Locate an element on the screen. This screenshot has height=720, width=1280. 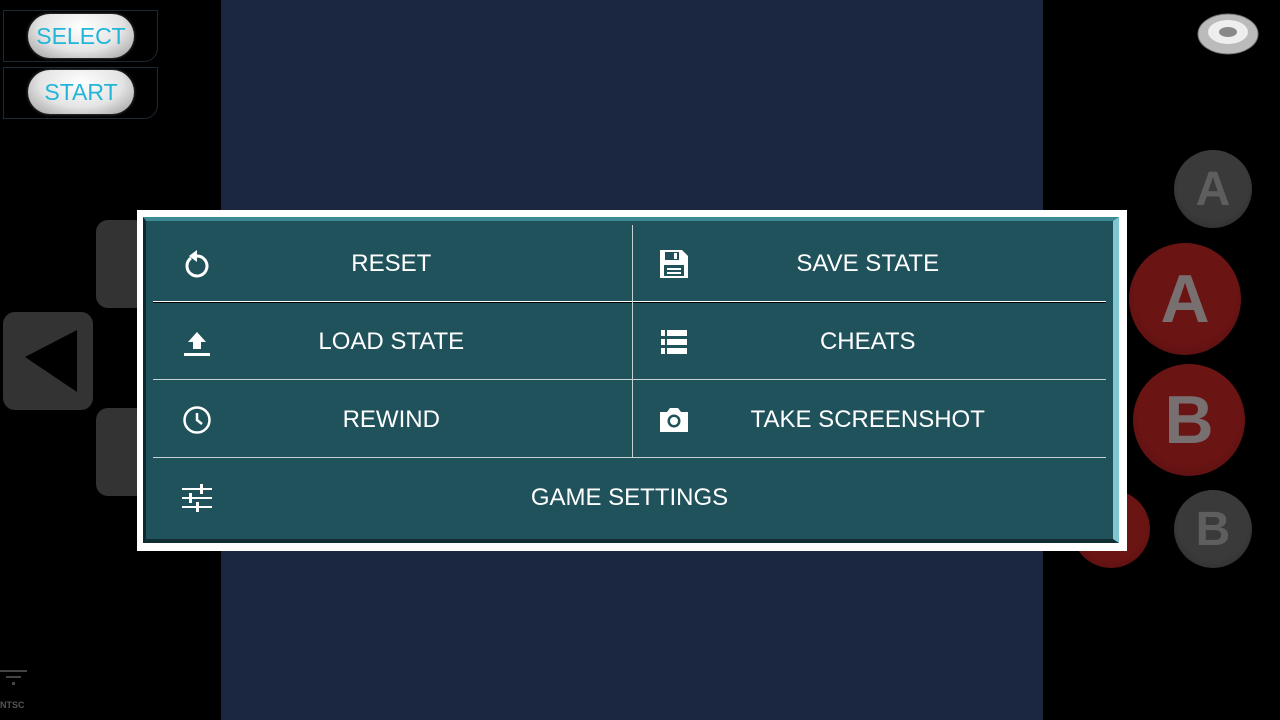
take-screenshot-label: TAKE SCREENSHOT is located at coordinates (867, 419).